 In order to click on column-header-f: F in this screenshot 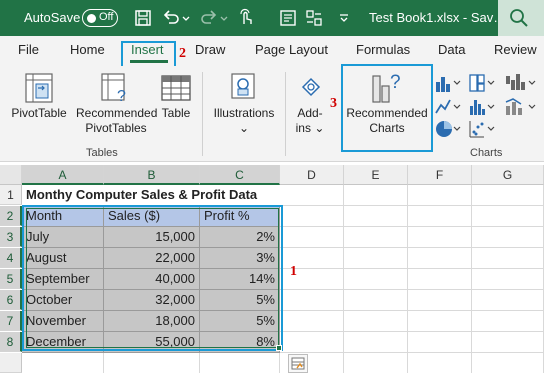, I will do `click(440, 175)`.